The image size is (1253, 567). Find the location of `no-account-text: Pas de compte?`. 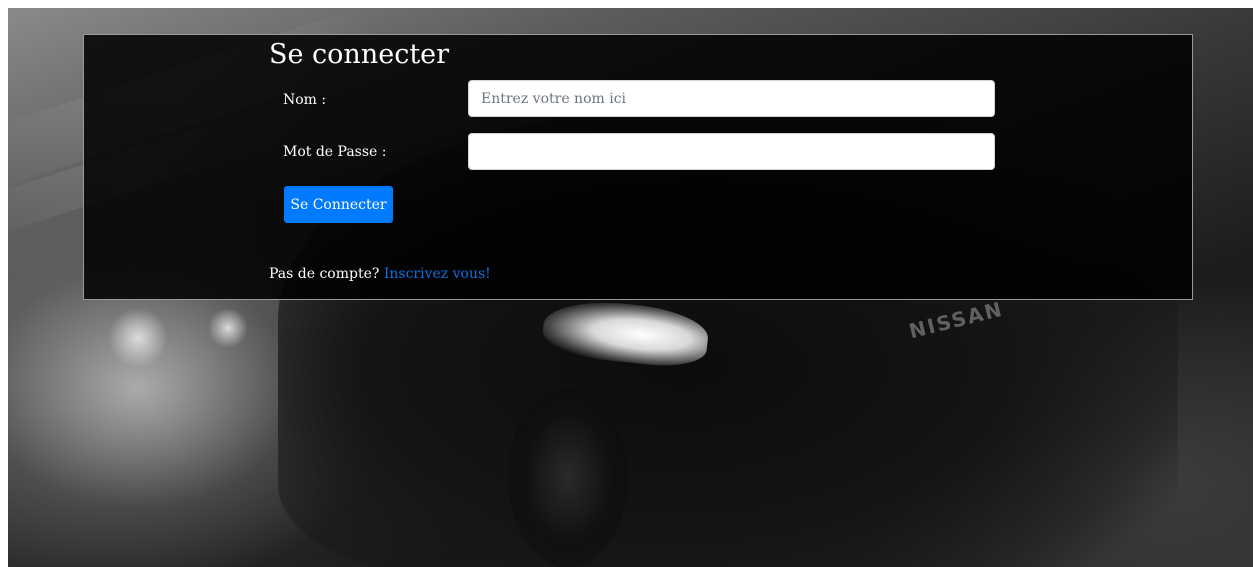

no-account-text: Pas de compte? is located at coordinates (324, 274).